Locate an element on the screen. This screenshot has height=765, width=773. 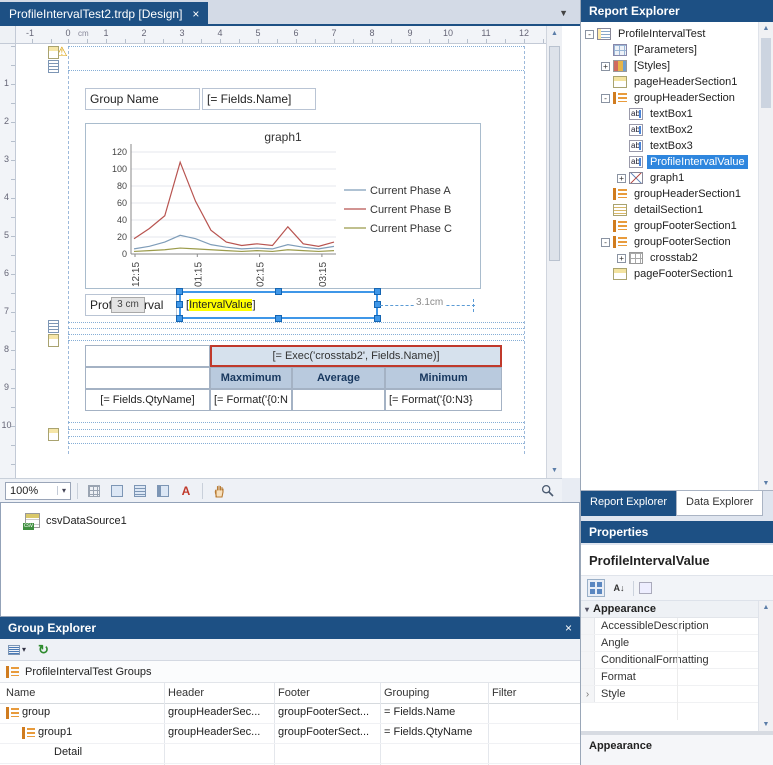
crosstab-column-maxmimum: Maxmimum is located at coordinates (251, 378).